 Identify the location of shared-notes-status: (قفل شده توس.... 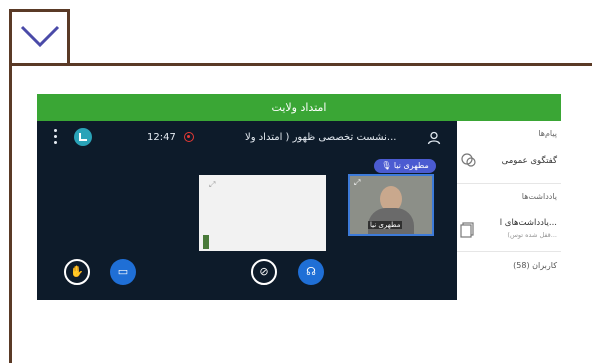
(532, 235).